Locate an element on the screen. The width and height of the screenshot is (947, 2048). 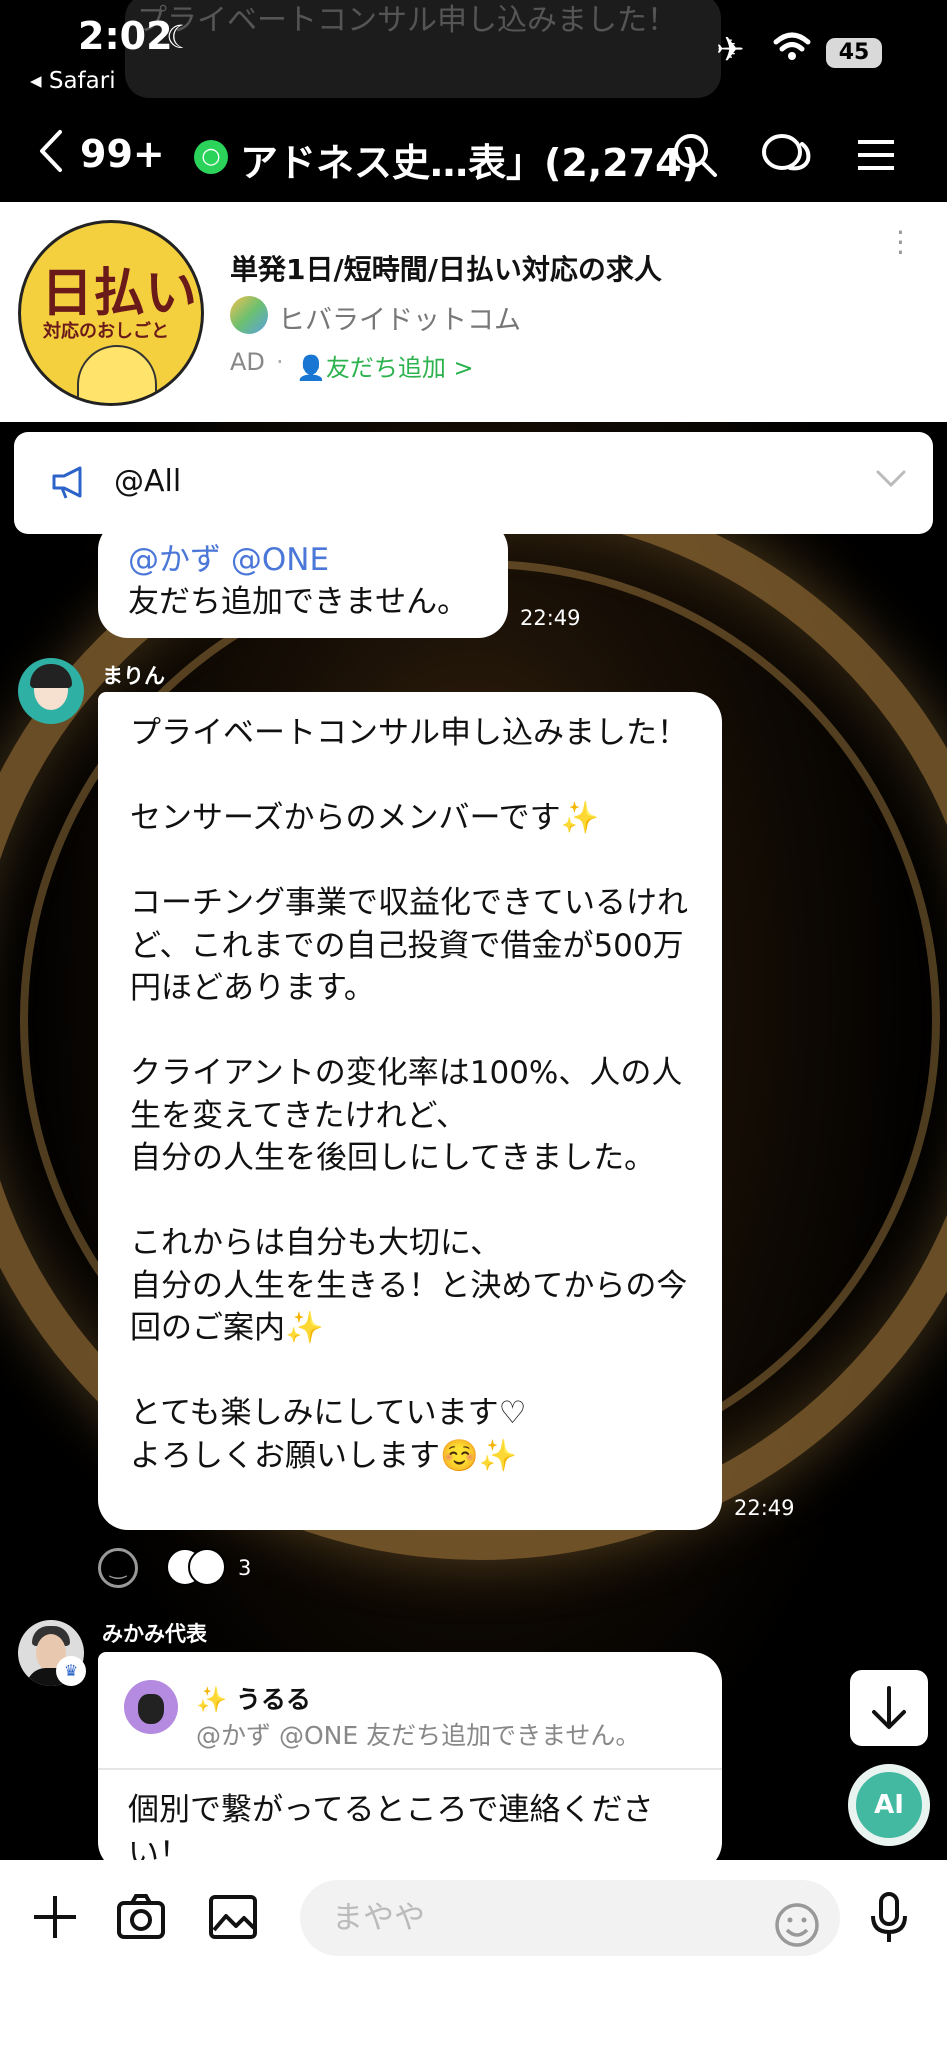
duck-icon is located at coordinates (117, 374).